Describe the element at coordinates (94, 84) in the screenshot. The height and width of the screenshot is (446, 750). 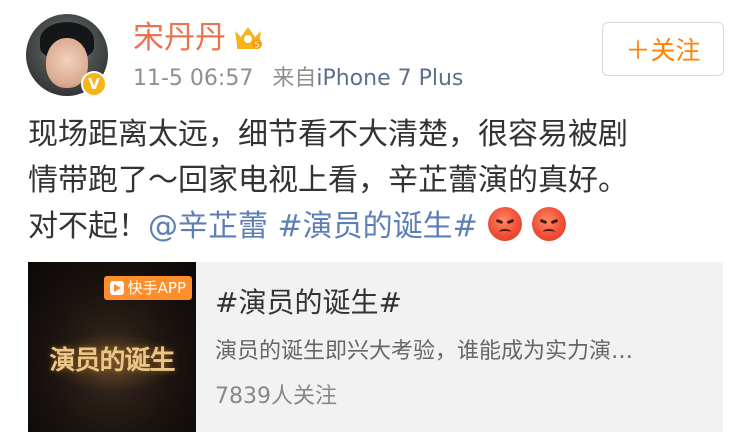
I see `verified-badge-icon: V` at that location.